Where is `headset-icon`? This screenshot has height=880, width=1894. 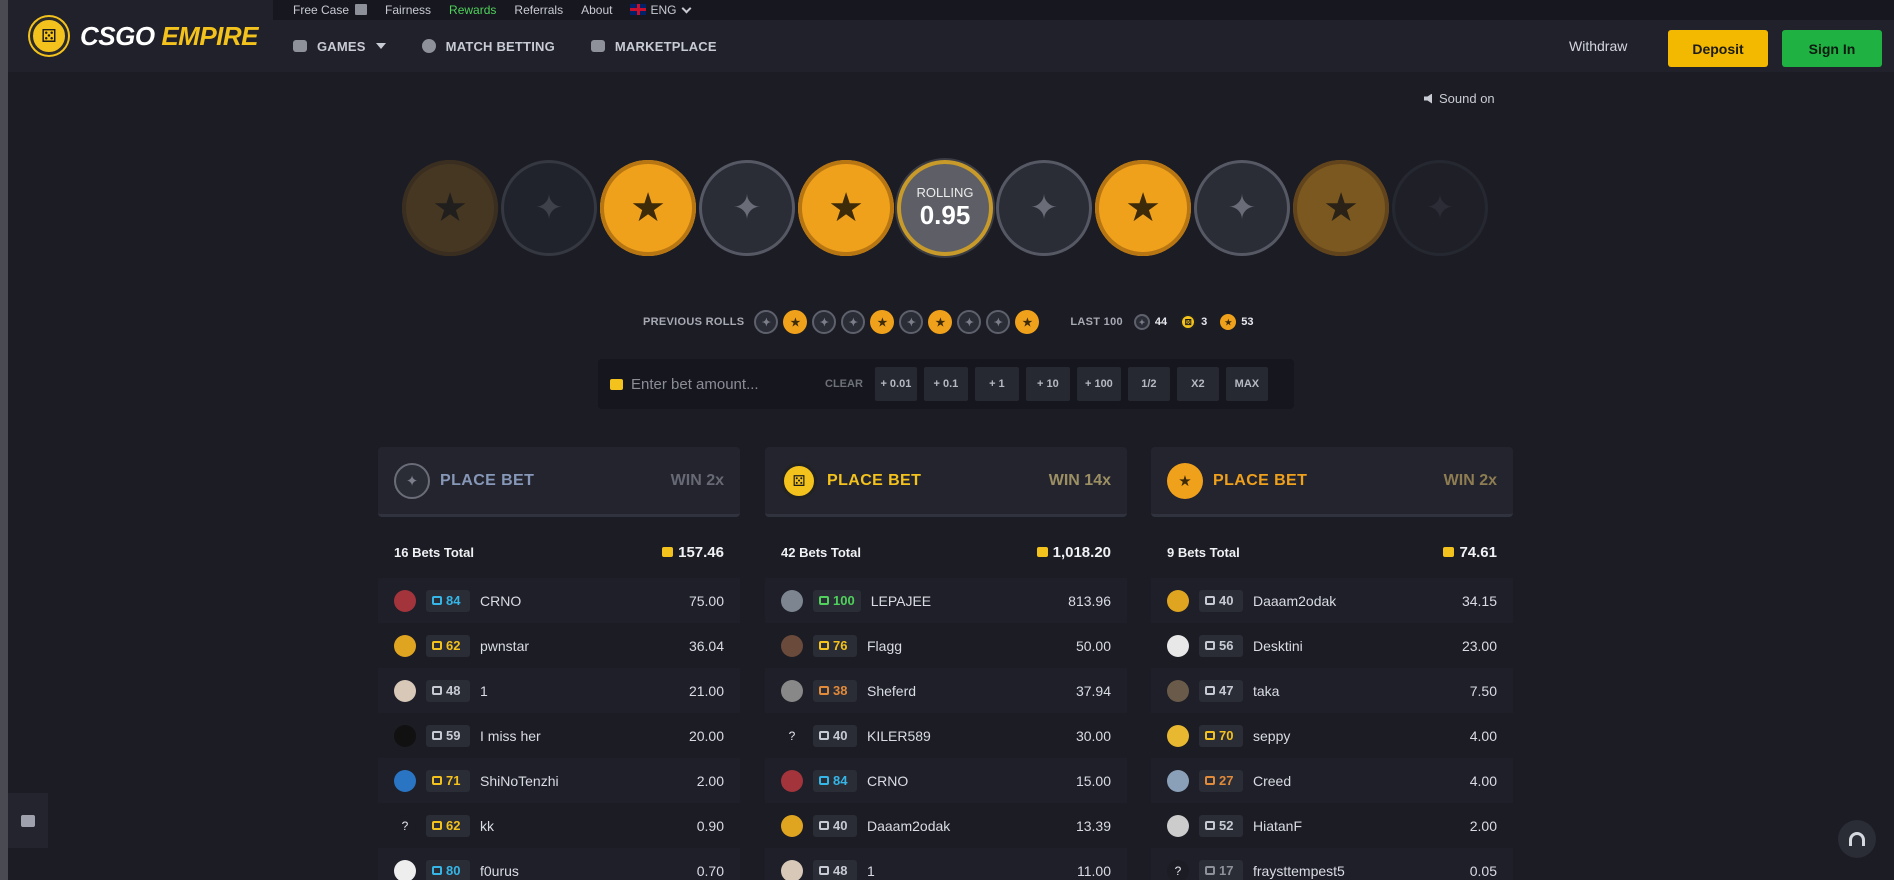
headset-icon is located at coordinates (1857, 839).